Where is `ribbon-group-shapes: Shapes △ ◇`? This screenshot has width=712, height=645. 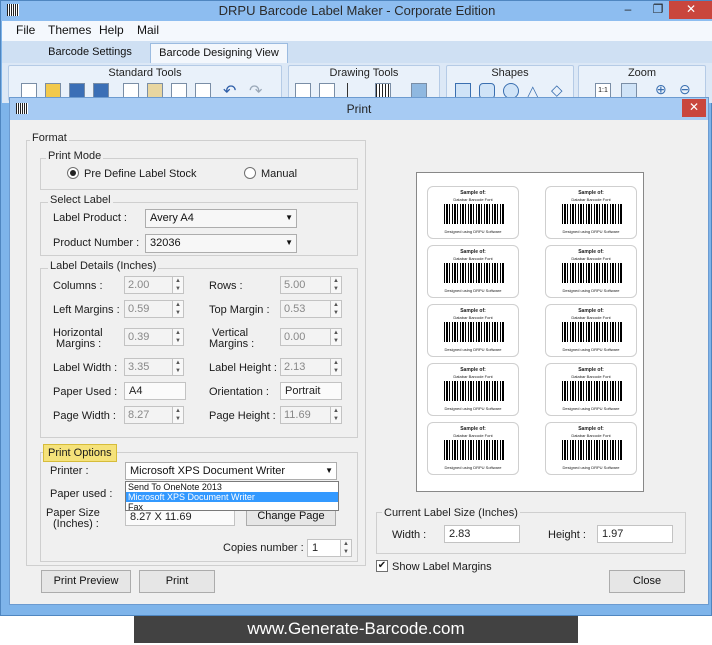 ribbon-group-shapes: Shapes △ ◇ is located at coordinates (510, 83).